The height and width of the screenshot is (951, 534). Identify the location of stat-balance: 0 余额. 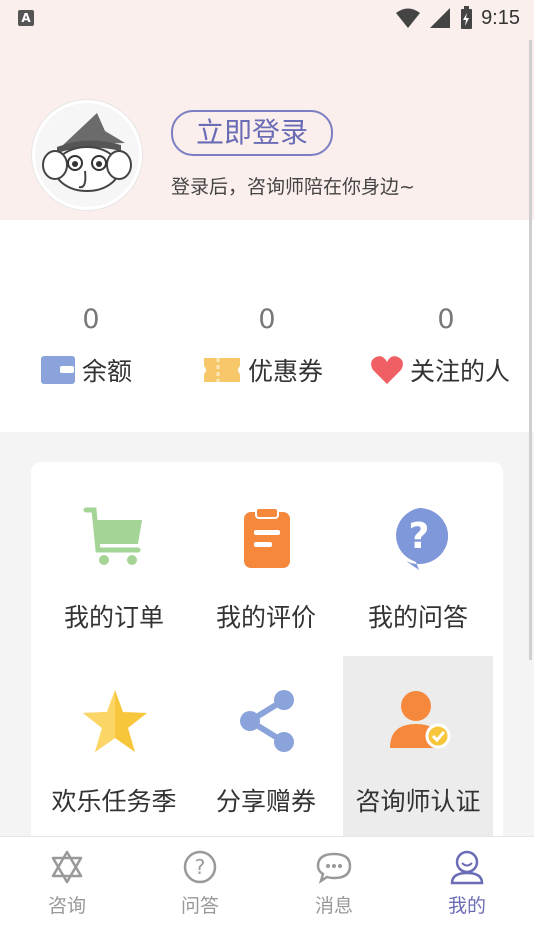
(91, 344).